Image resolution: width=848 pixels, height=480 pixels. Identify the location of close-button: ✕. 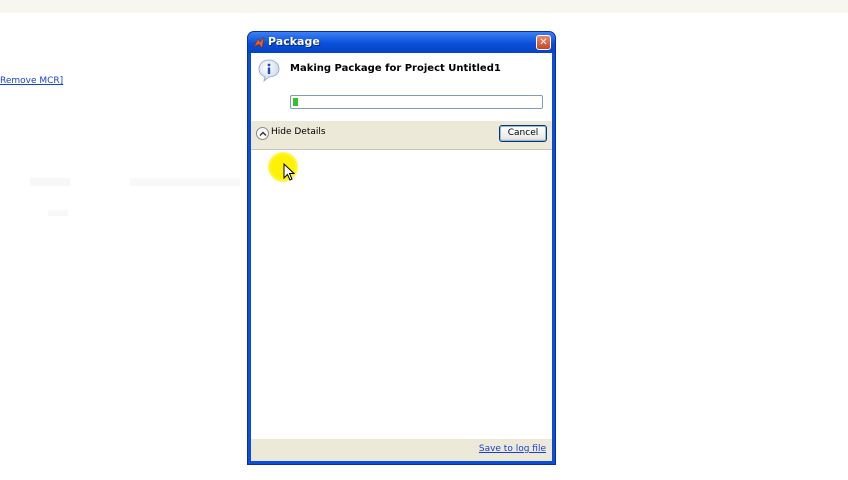
(543, 42).